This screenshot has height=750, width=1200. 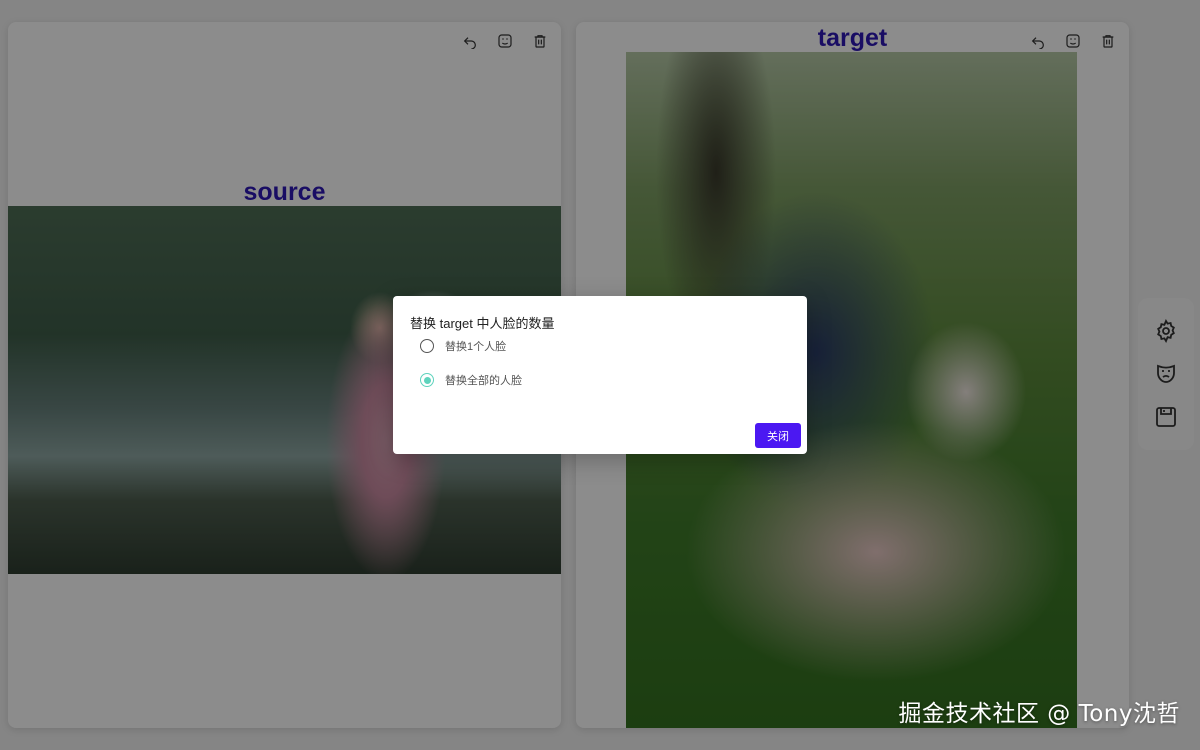 What do you see at coordinates (427, 346) in the screenshot?
I see `radio-circle` at bounding box center [427, 346].